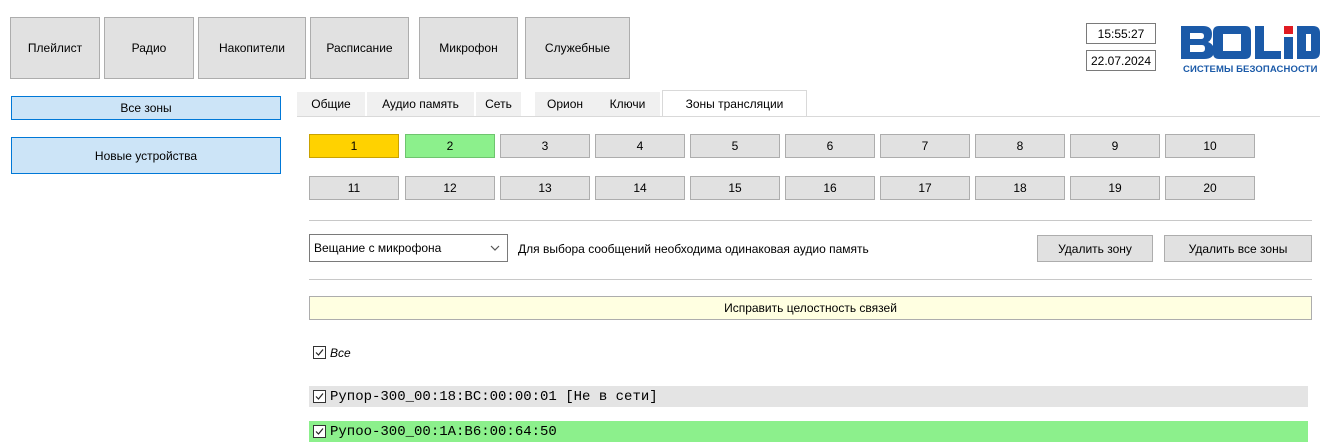 The width and height of the screenshot is (1320, 443). I want to click on logo-subtitle: СИСТЕМЫ БЕЗОПАСНОСТИ, so click(1250, 69).